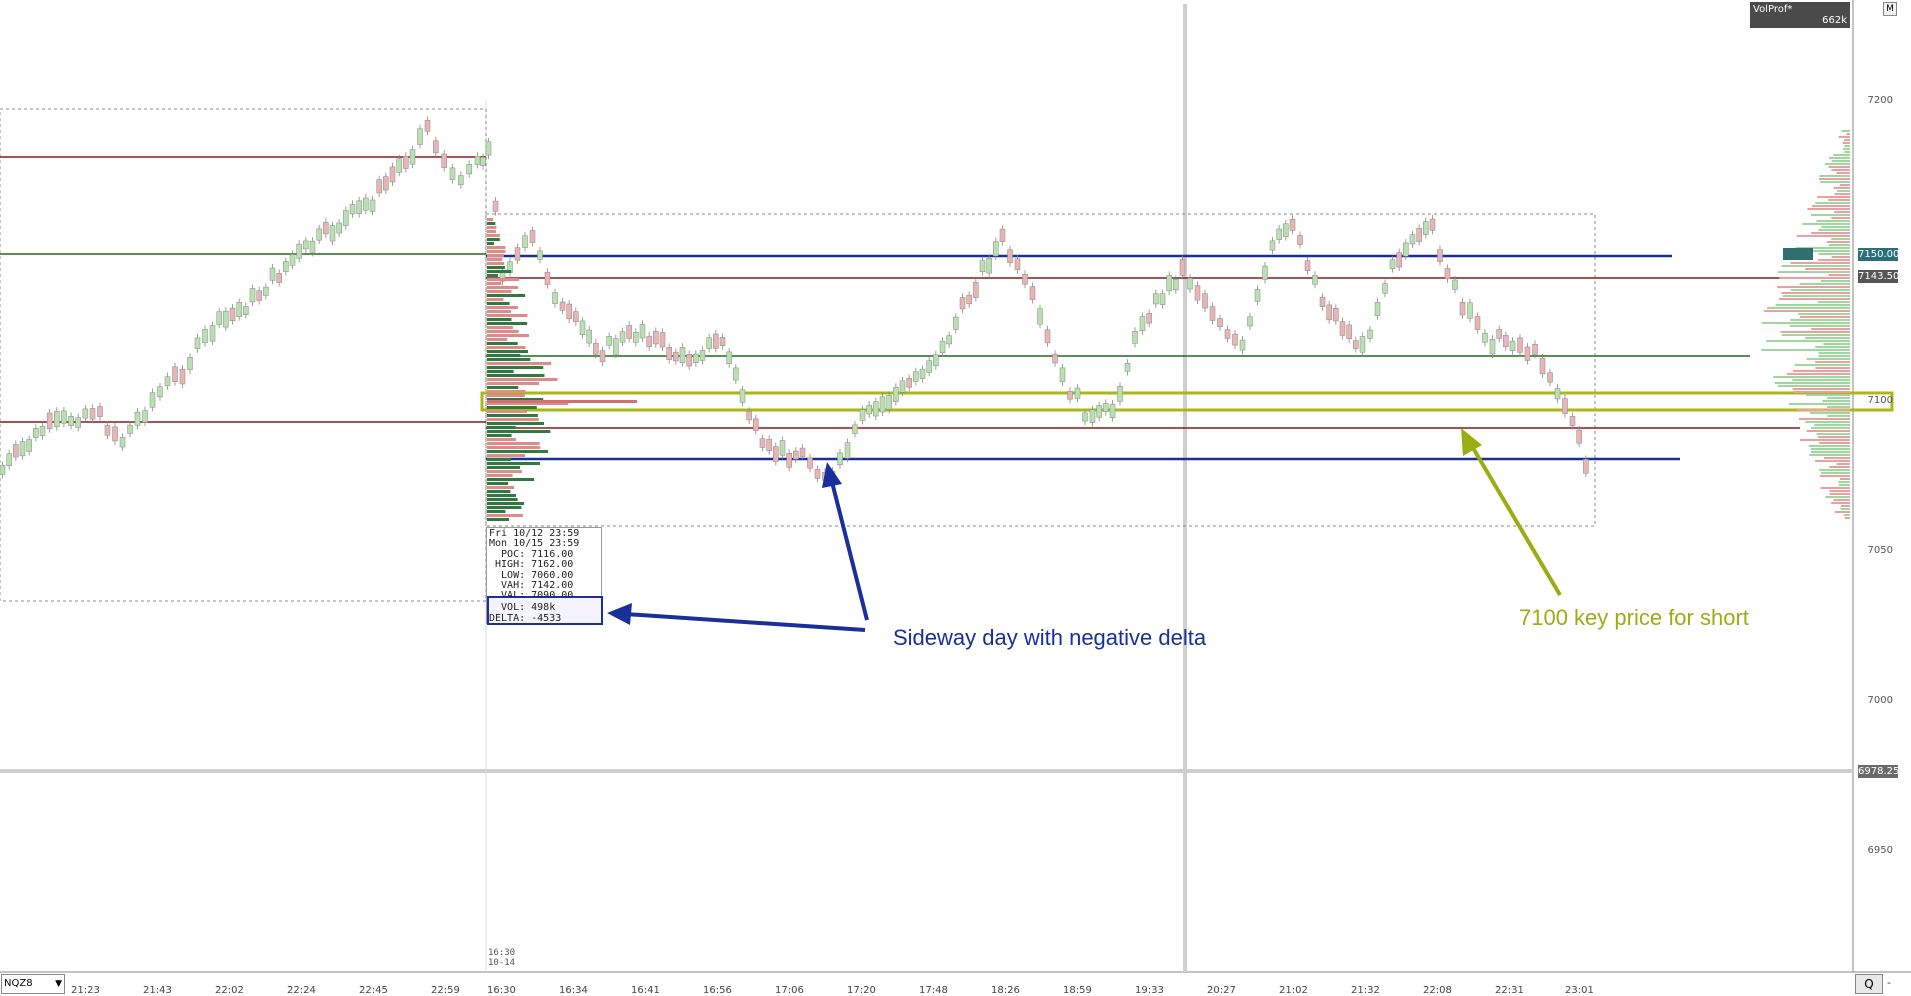  I want to click on zoom-out-button: -, so click(1889, 983).